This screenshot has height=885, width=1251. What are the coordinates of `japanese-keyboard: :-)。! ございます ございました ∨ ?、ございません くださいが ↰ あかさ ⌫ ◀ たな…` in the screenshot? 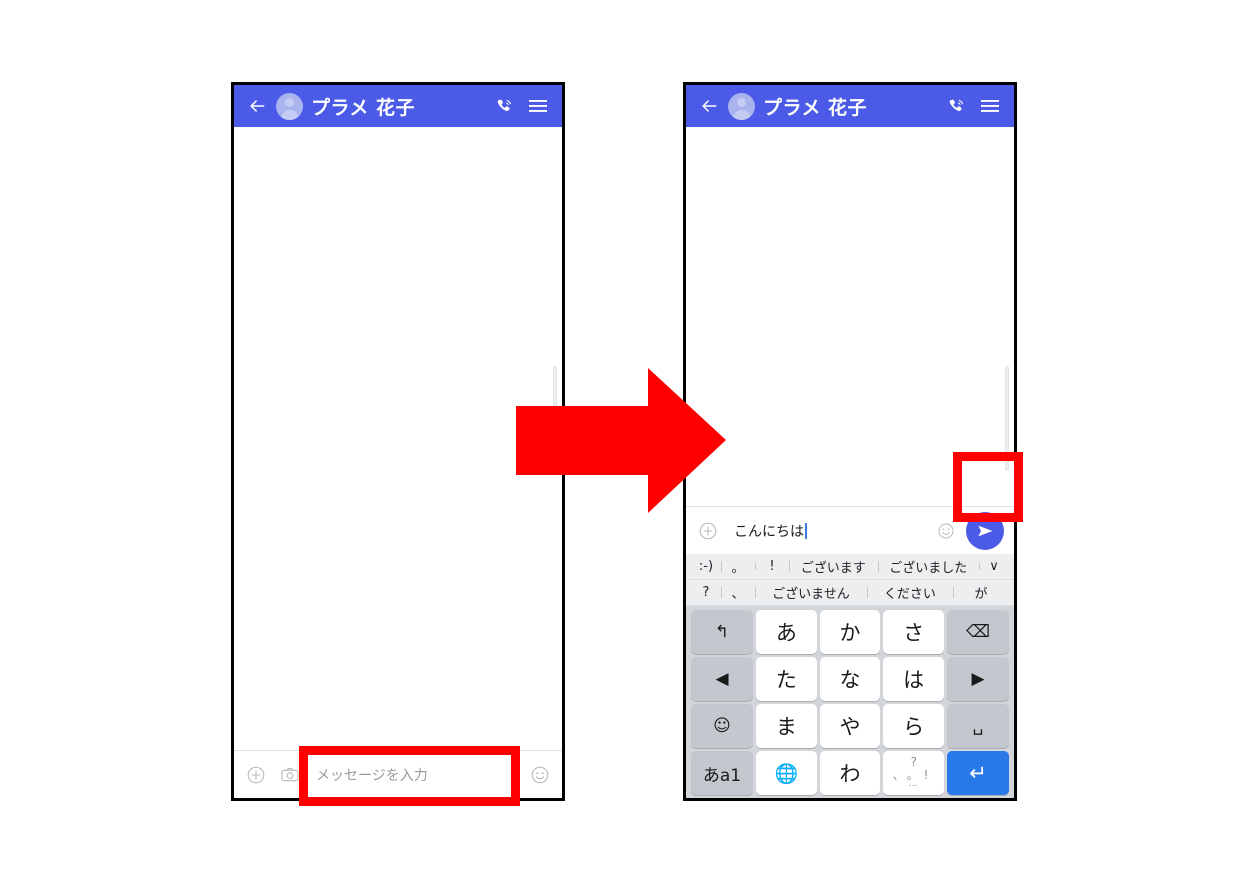 It's located at (850, 676).